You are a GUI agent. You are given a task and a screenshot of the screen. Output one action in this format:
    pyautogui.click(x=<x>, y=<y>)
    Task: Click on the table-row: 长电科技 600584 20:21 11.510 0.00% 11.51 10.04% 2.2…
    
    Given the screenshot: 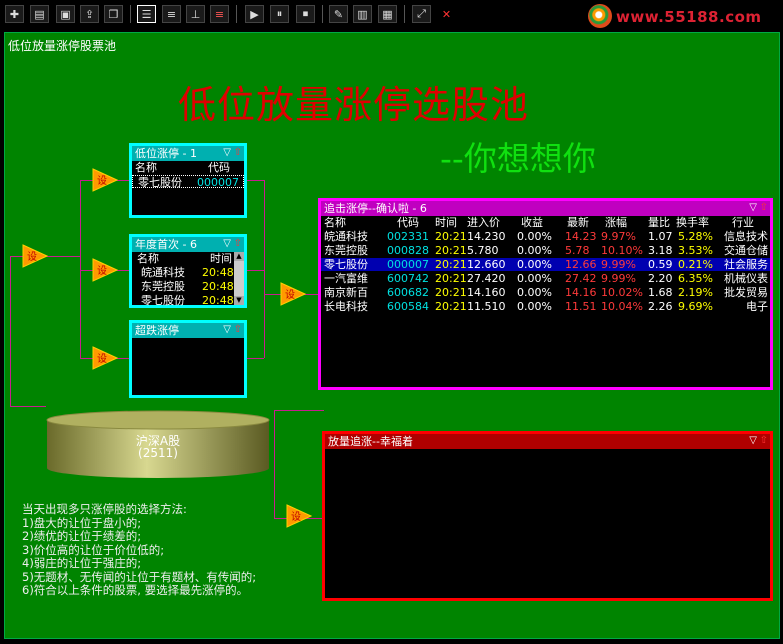 What is the action you would take?
    pyautogui.click(x=545, y=306)
    